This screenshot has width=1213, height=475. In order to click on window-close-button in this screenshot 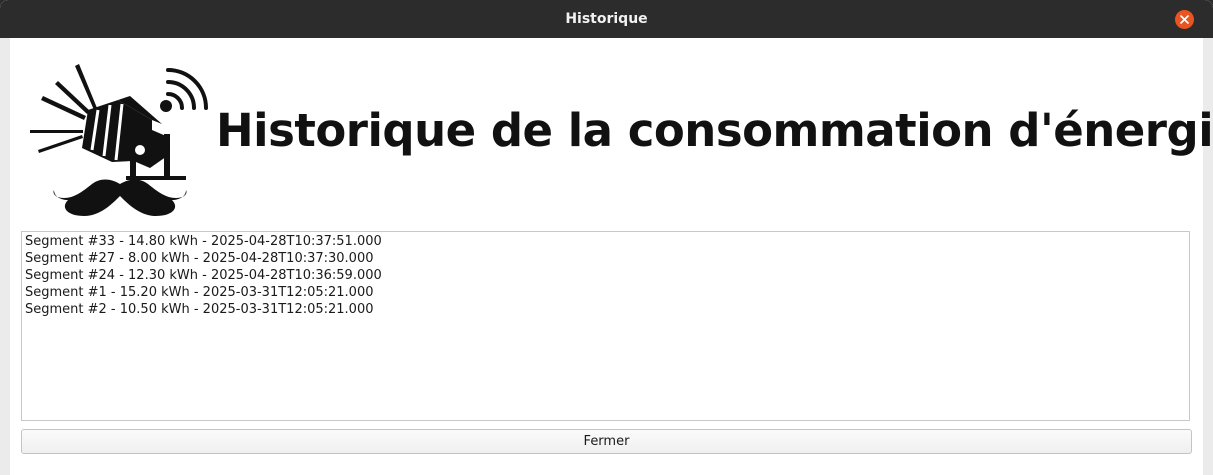, I will do `click(1184, 19)`.